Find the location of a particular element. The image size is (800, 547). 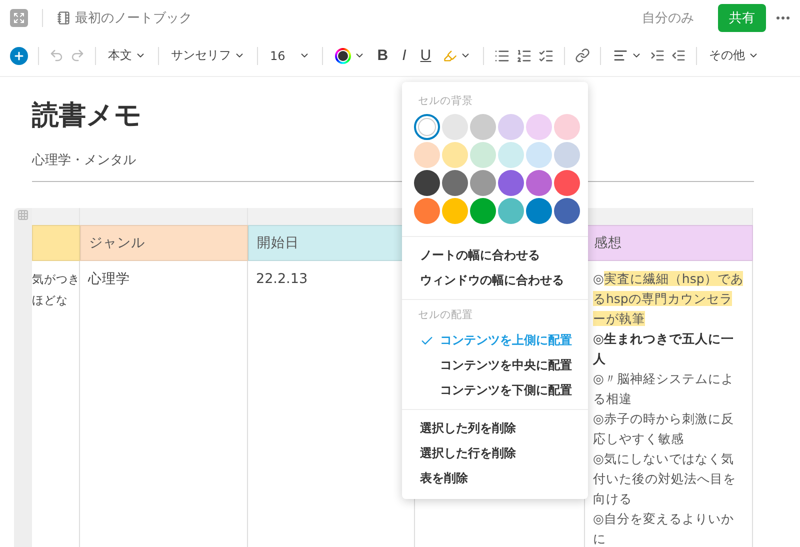

bullet-list-button is located at coordinates (502, 56).